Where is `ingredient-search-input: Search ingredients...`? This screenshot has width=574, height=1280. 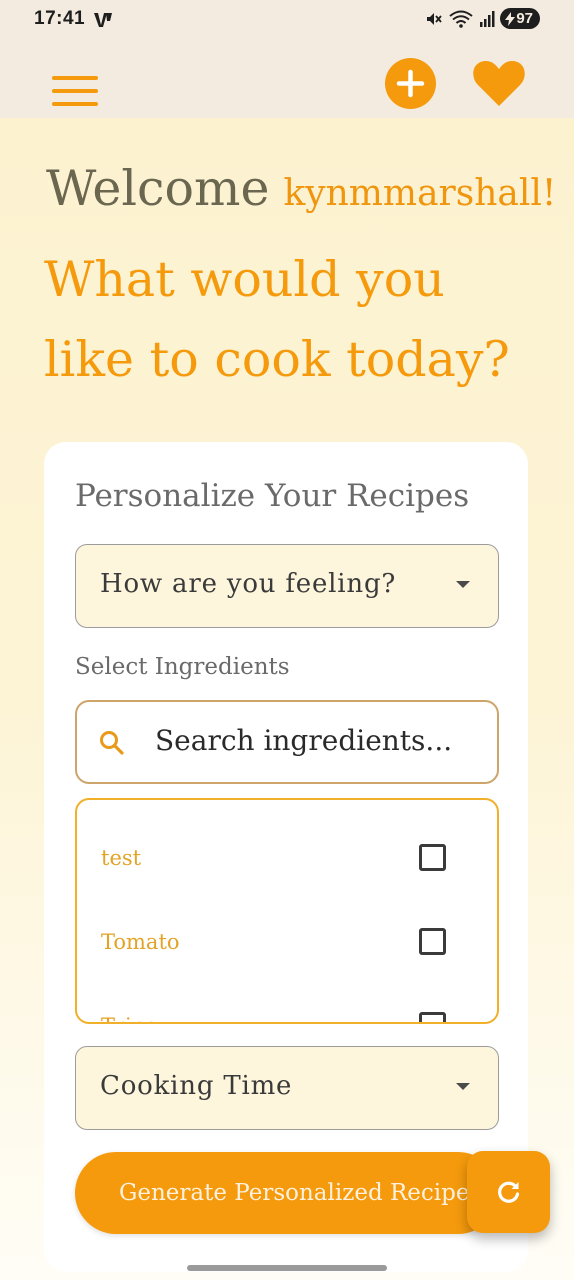 ingredient-search-input: Search ingredients... is located at coordinates (287, 742).